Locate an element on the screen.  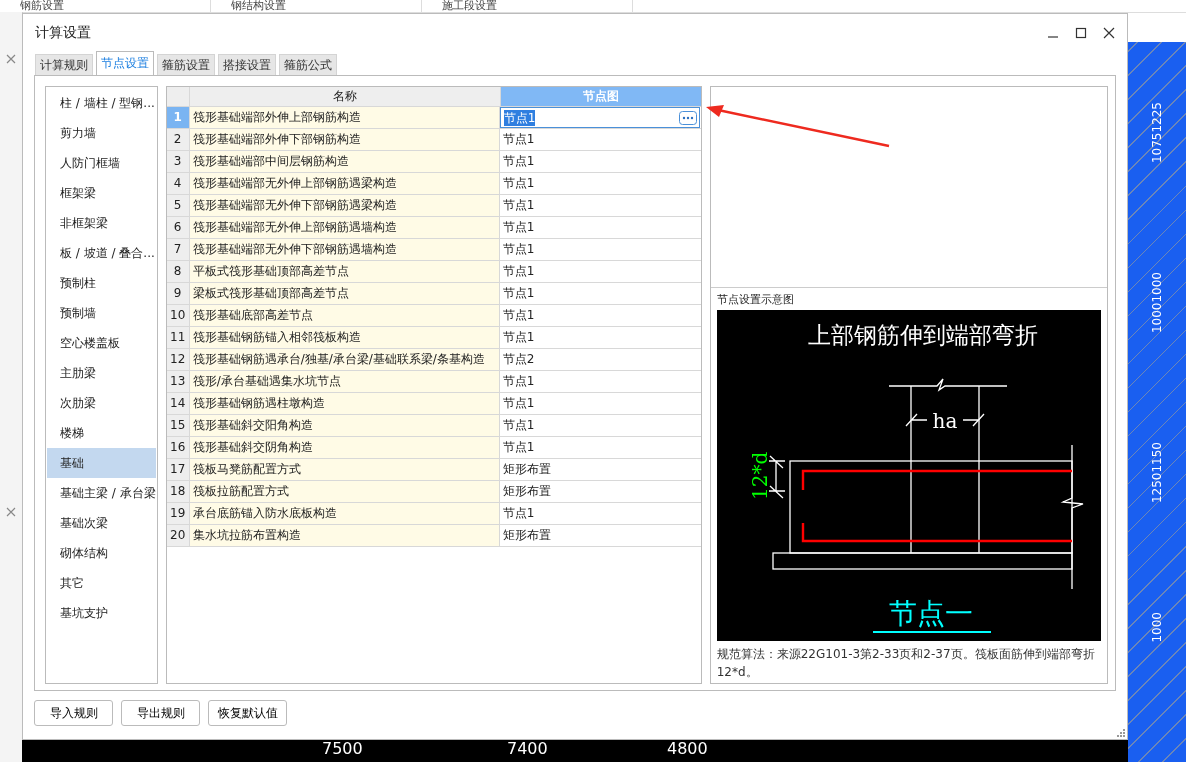
category-item: 框架梁 is located at coordinates (101, 193).